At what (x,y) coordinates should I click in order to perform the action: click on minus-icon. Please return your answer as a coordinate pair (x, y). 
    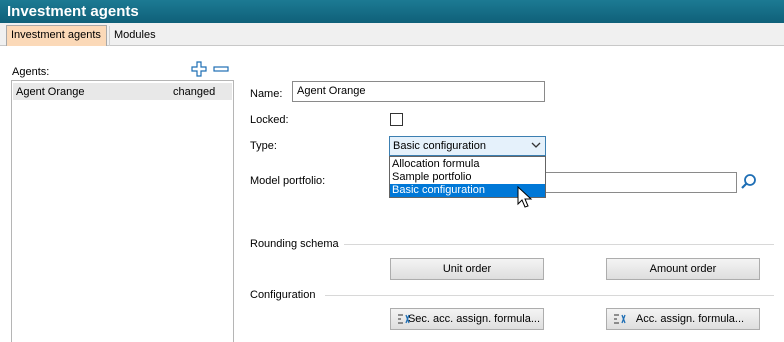
    Looking at the image, I should click on (221, 69).